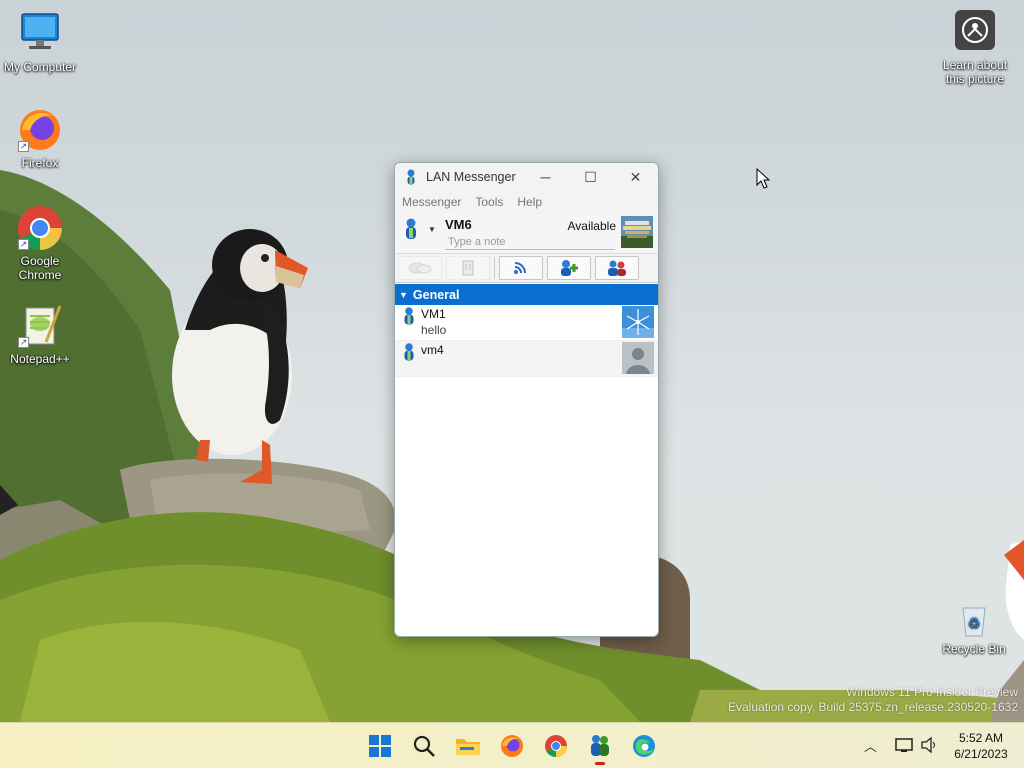 The height and width of the screenshot is (768, 1024). Describe the element at coordinates (411, 177) in the screenshot. I see `lan-messenger-app-icon` at that location.